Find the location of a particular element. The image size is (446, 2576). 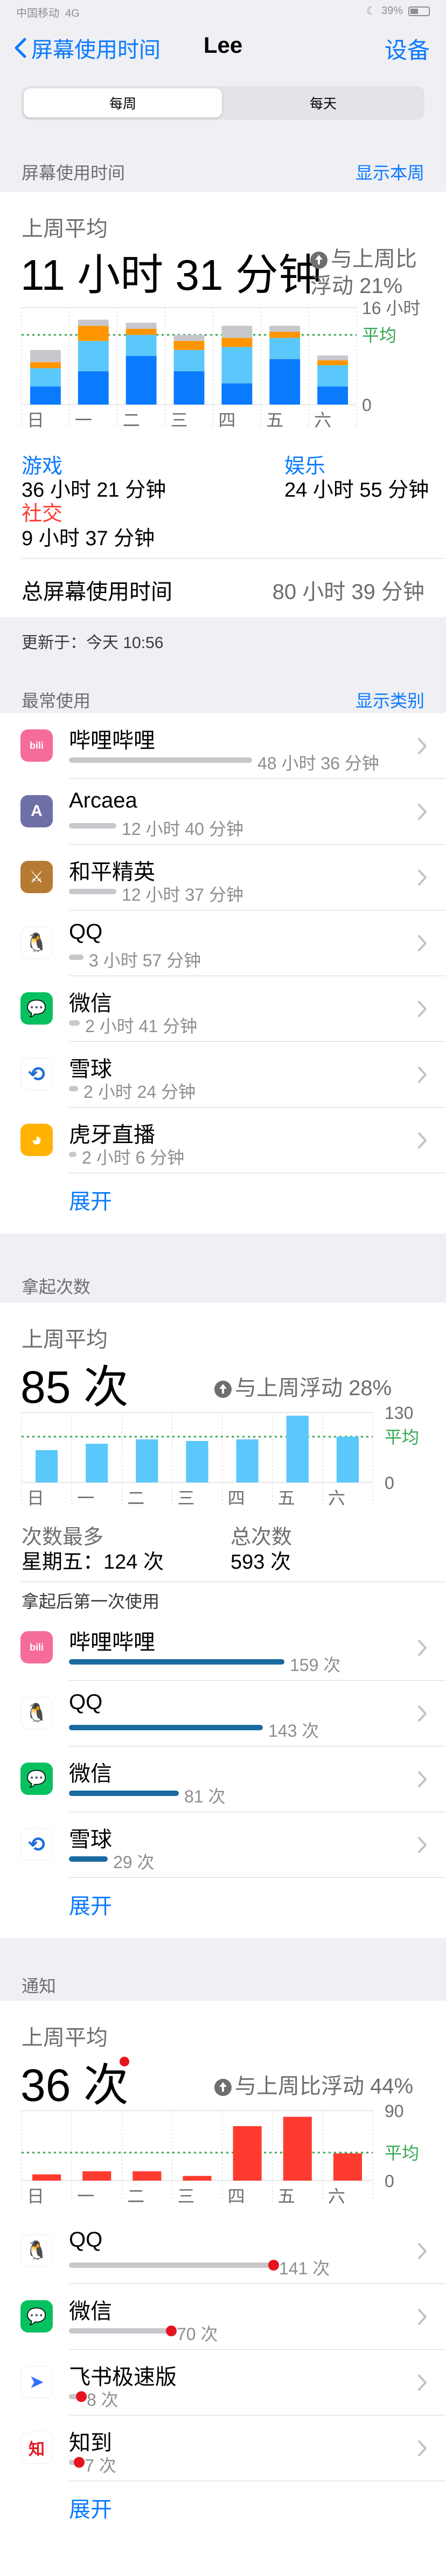

devices-button: 设备 is located at coordinates (407, 49).